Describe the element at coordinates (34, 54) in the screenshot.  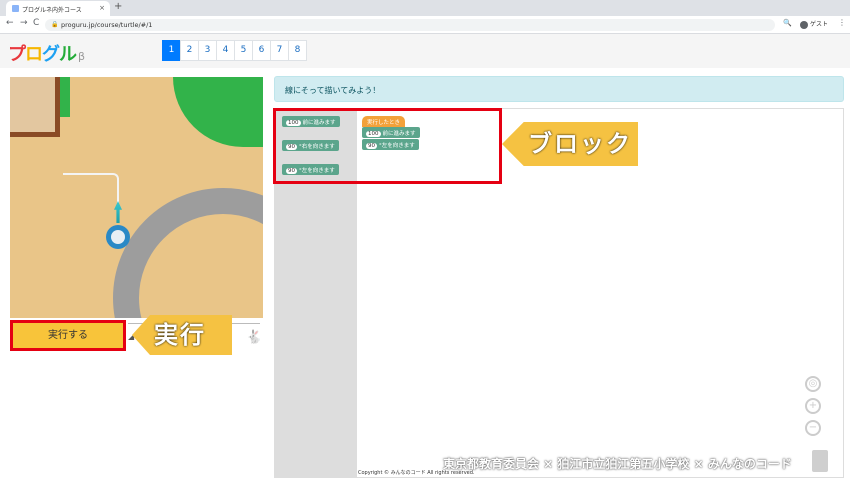
I see `logo-char: ロ` at that location.